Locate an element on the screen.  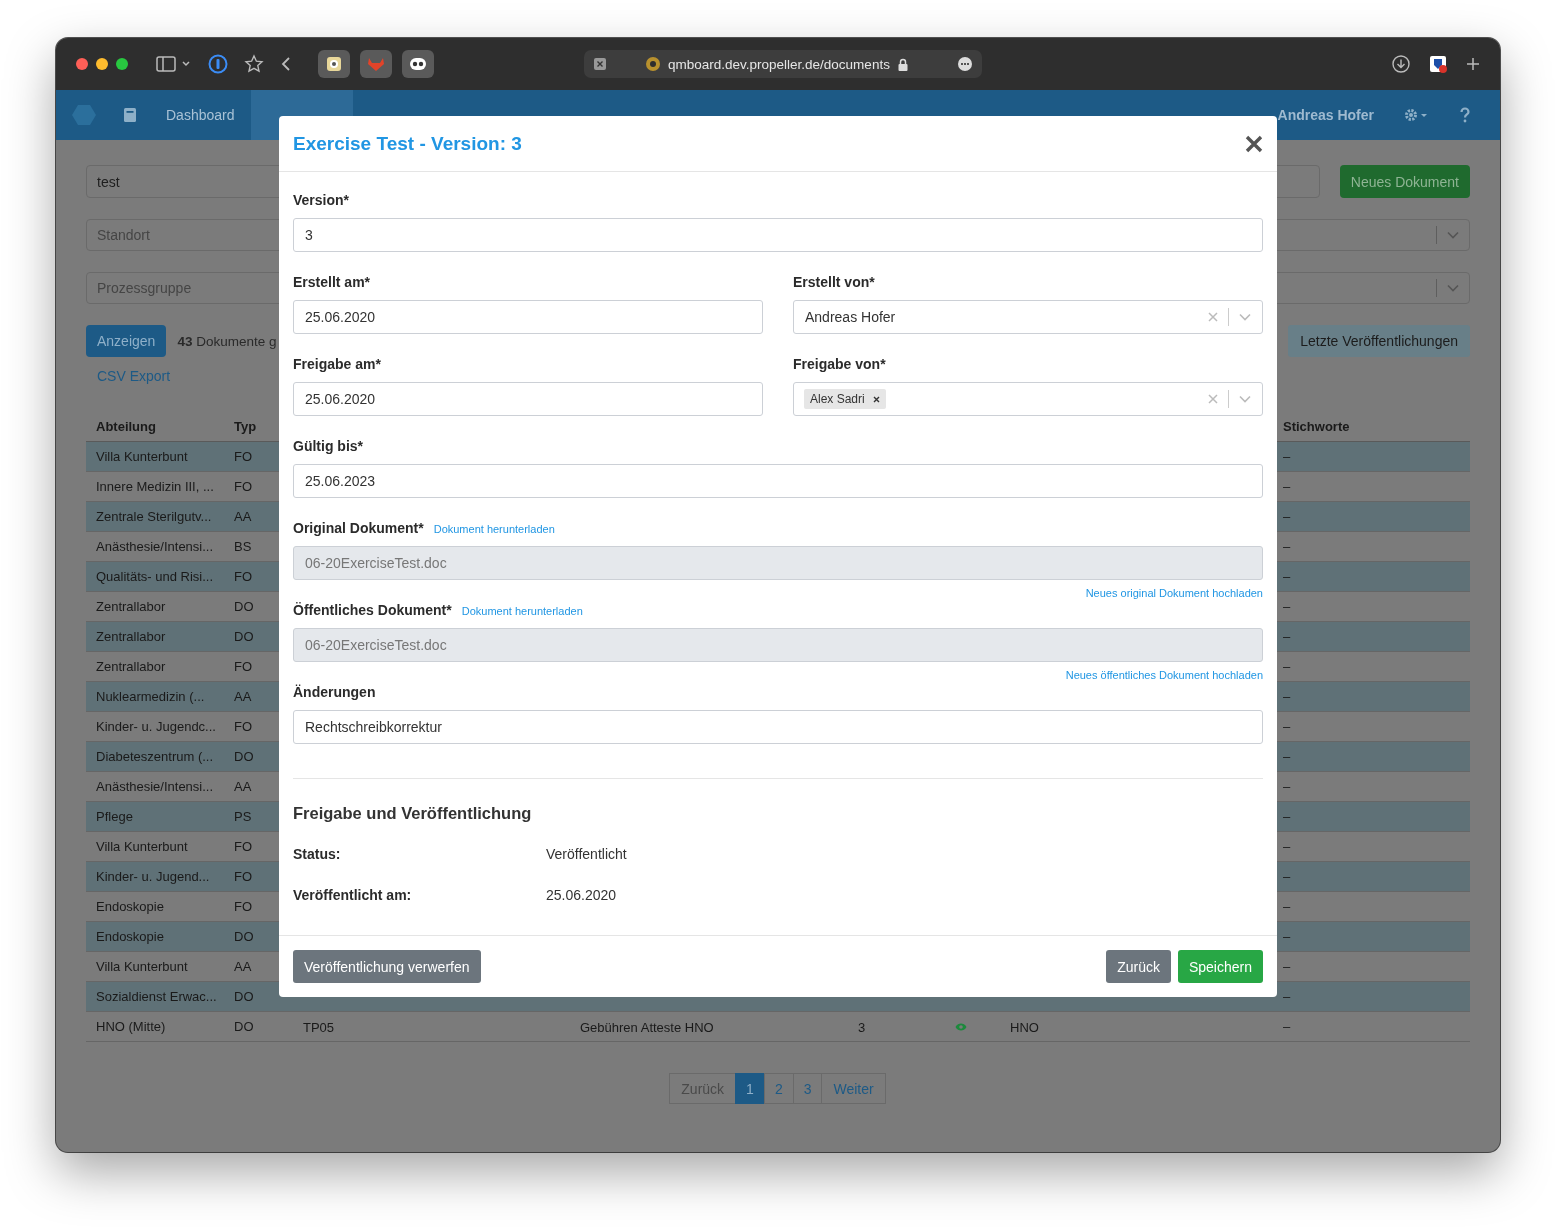
table-row: HNO (Mitte) DO TP05 Gebühren Atteste HNO 3 HNO – is located at coordinates (778, 1027).